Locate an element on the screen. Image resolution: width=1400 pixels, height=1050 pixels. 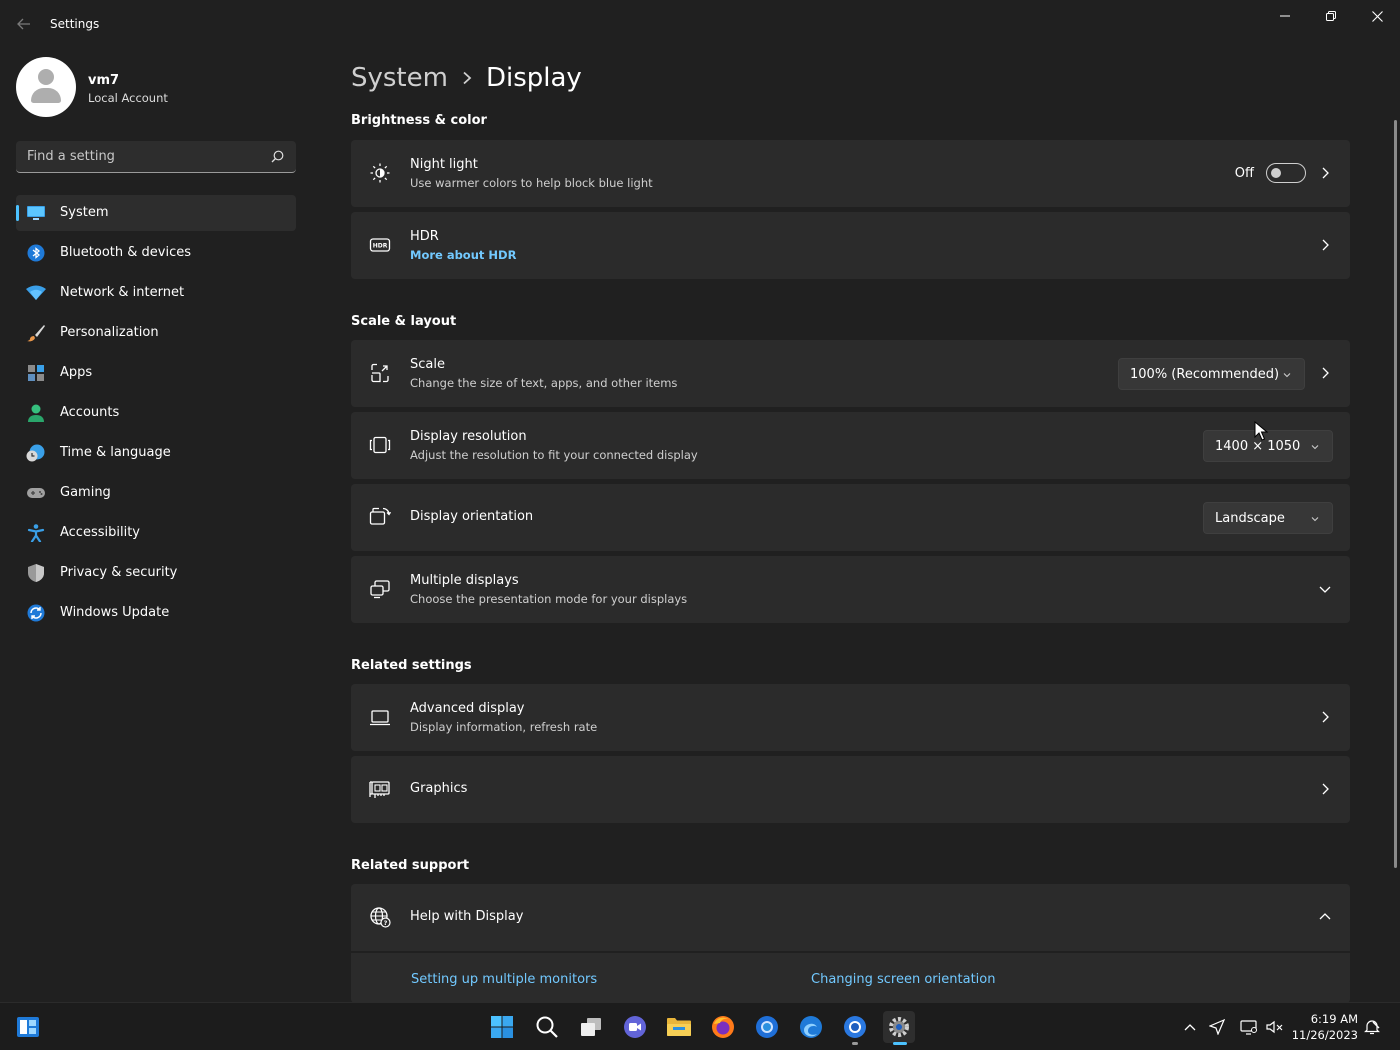
back-arrow-icon is located at coordinates (23, 24).